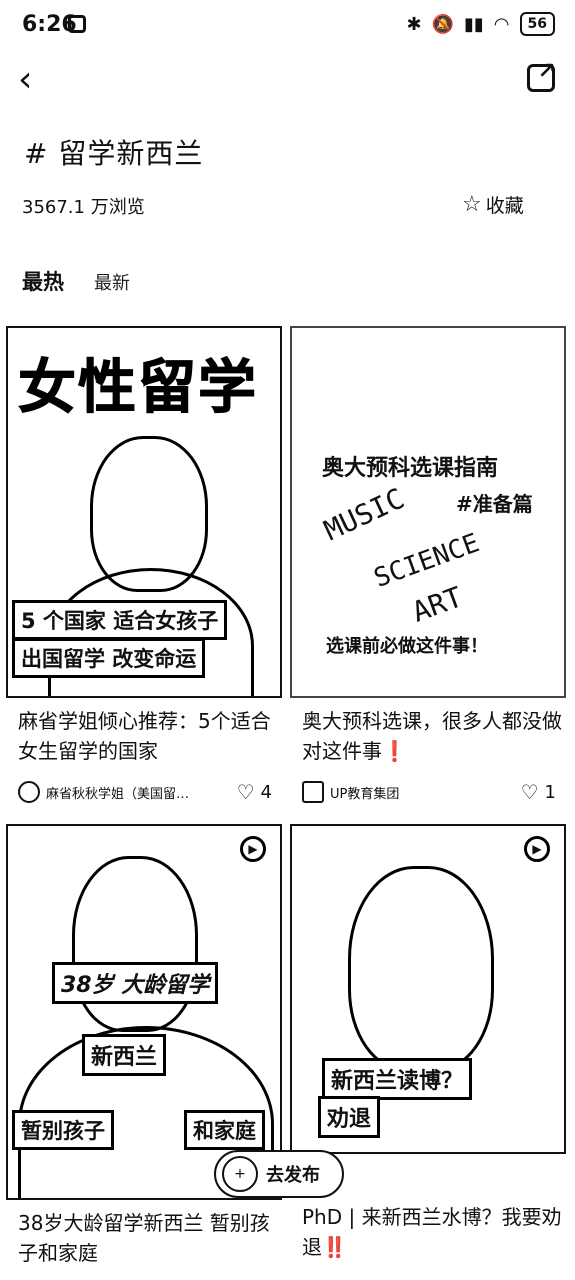 This screenshot has width=575, height=1280. Describe the element at coordinates (437, 604) in the screenshot. I see `thumb-word: ART` at that location.